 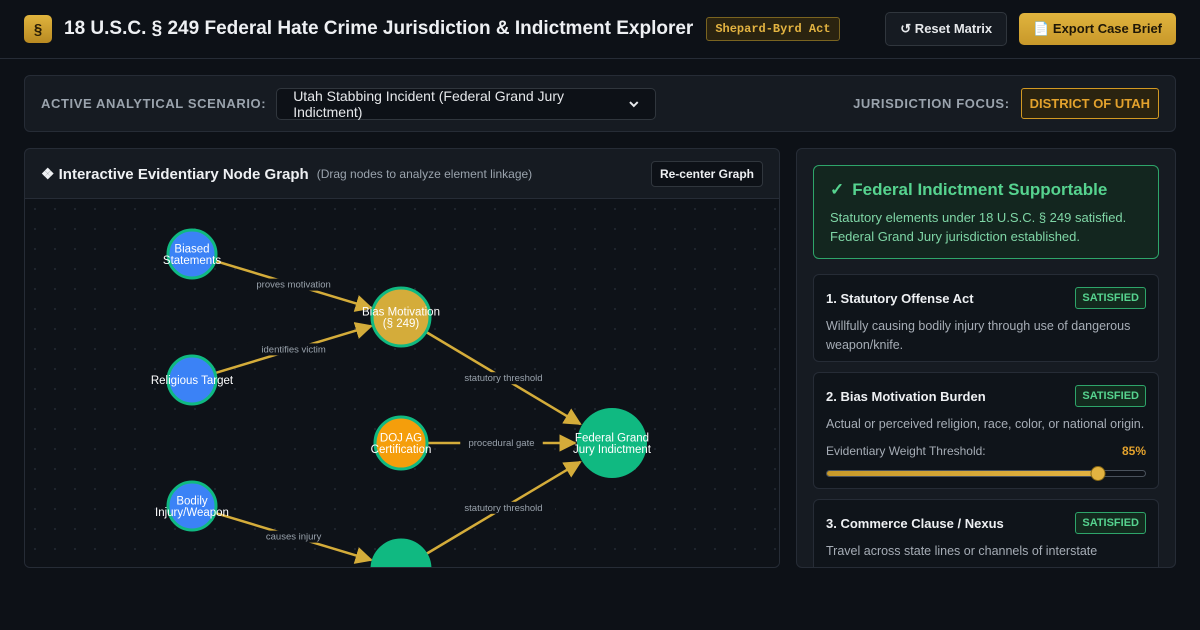 I want to click on jurisdiction-badge: DISTRICT OF UTAH, so click(x=1089, y=103).